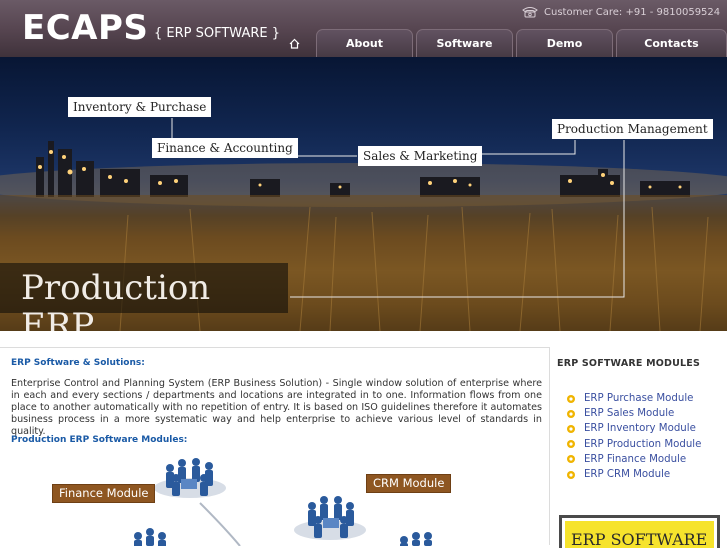 This screenshot has width=727, height=548. Describe the element at coordinates (104, 493) in the screenshot. I see `finance-module-tag: Finance Module` at that location.